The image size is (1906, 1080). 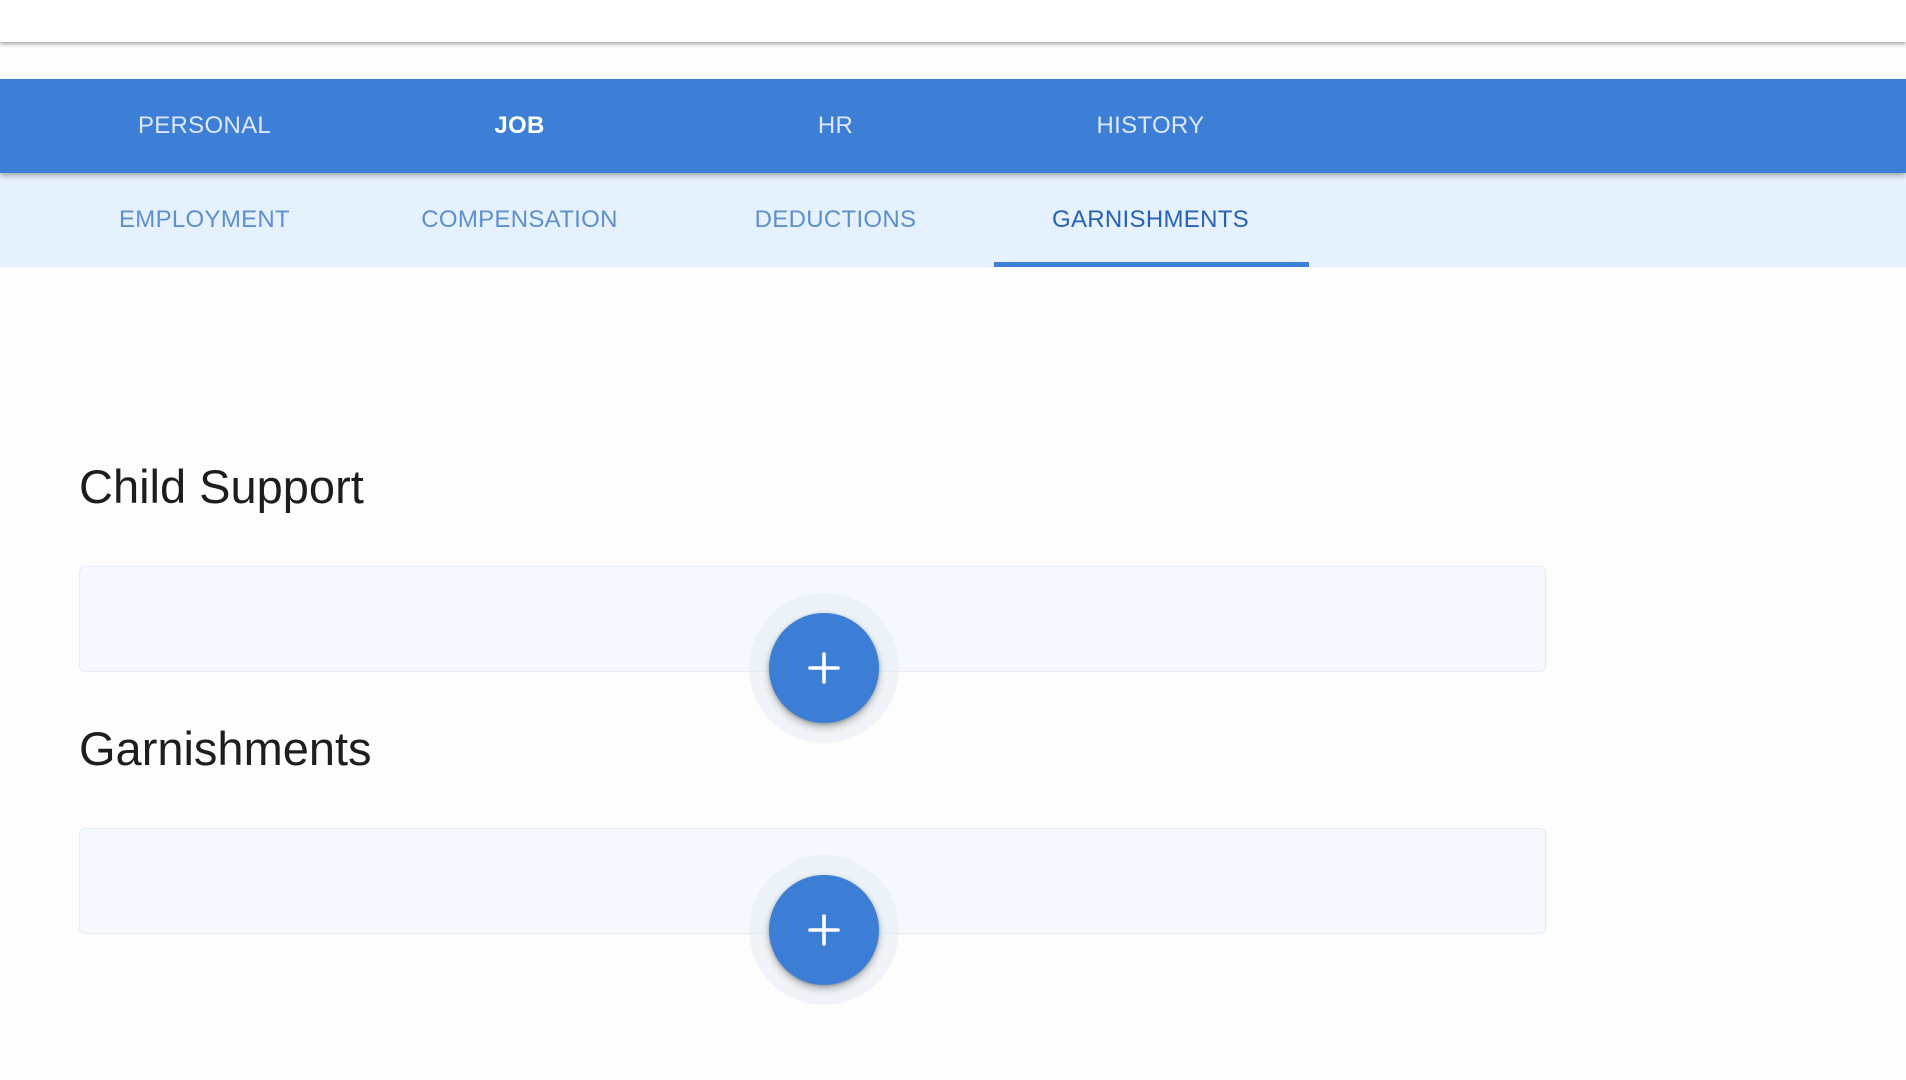 What do you see at coordinates (835, 126) in the screenshot?
I see `tab-hr: HR` at bounding box center [835, 126].